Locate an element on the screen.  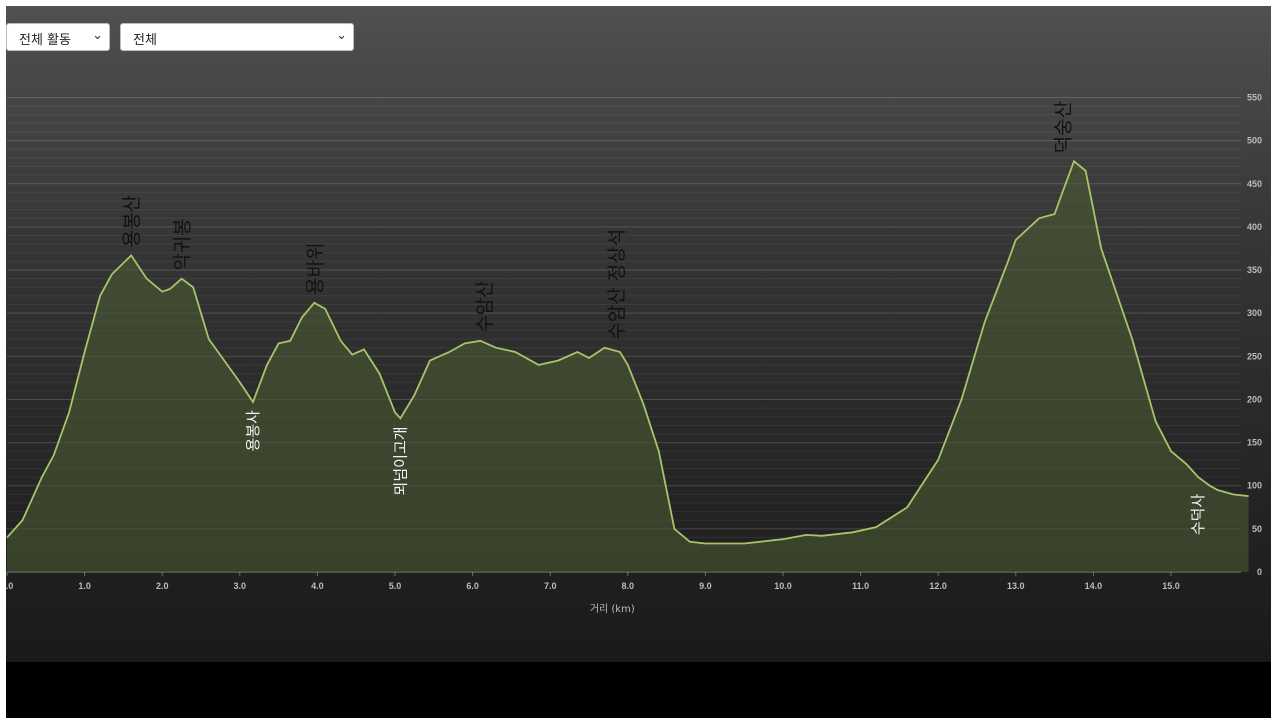
y-axis-ticks: 0 50 100 150 200 250 300 350 400 450 500 550 is located at coordinates (1254, 335).